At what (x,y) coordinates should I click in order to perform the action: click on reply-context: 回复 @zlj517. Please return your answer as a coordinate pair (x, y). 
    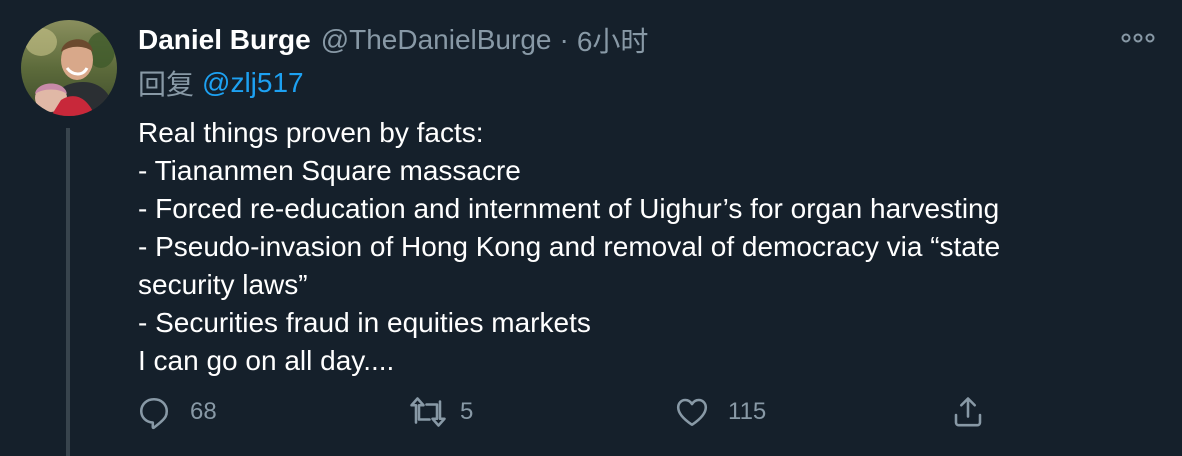
    Looking at the image, I should click on (221, 83).